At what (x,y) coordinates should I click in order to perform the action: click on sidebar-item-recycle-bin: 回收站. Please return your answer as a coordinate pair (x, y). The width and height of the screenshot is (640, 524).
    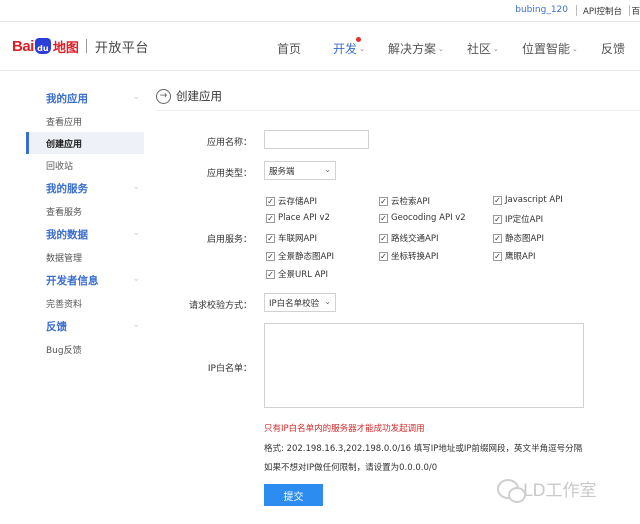
    Looking at the image, I should click on (85, 165).